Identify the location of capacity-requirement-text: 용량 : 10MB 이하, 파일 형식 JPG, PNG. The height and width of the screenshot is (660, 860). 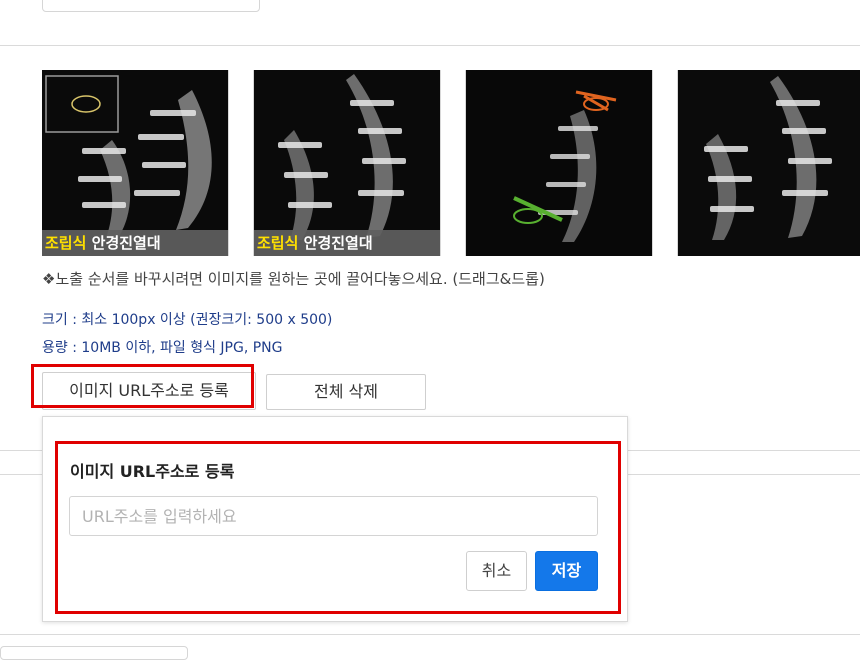
(162, 348).